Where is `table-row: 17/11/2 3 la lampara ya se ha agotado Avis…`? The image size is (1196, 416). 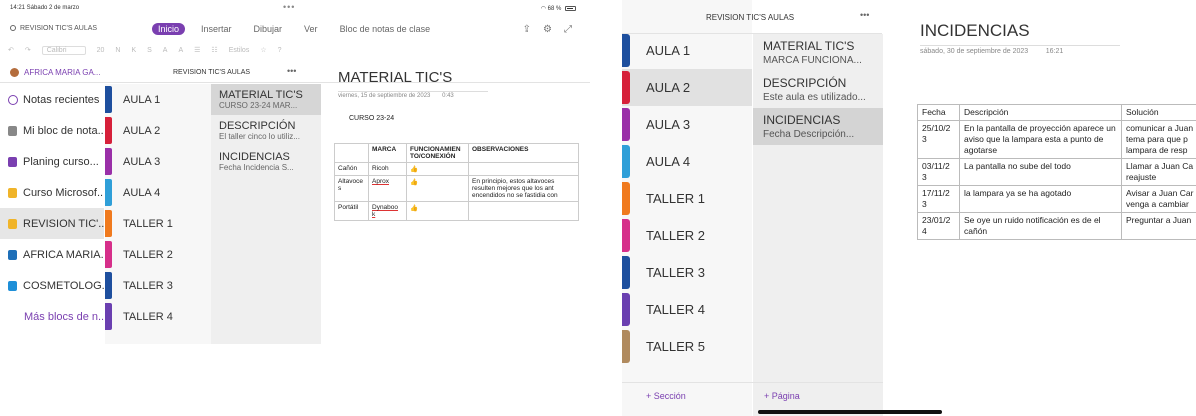 table-row: 17/11/2 3 la lampara ya se ha agotado Avis… is located at coordinates (1056, 199).